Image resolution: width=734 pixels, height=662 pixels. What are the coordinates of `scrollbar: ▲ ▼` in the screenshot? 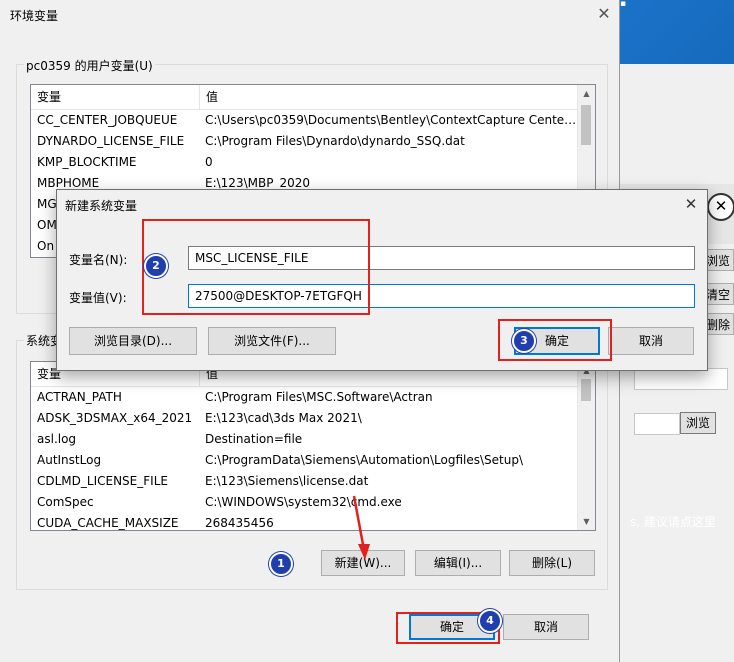 It's located at (586, 446).